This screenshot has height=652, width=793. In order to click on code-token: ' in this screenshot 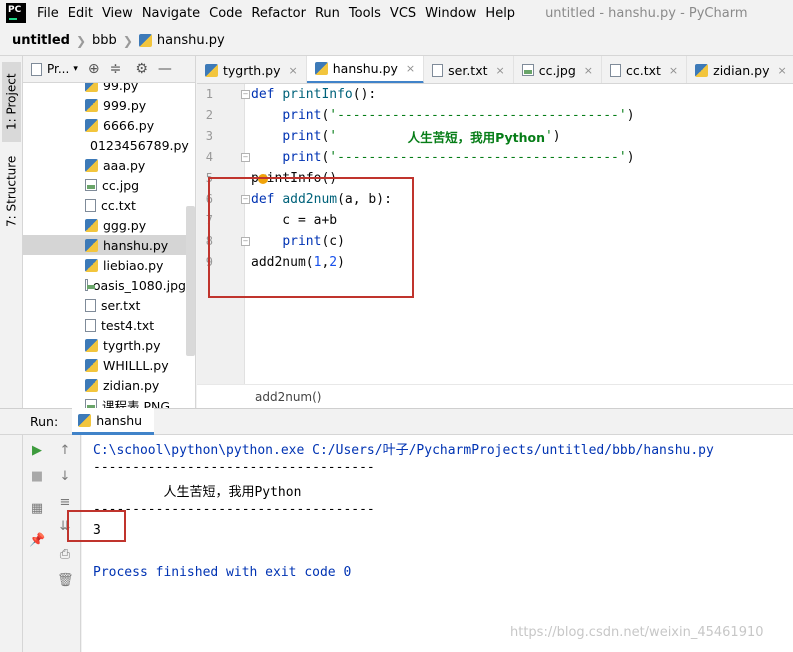, I will do `click(548, 136)`.